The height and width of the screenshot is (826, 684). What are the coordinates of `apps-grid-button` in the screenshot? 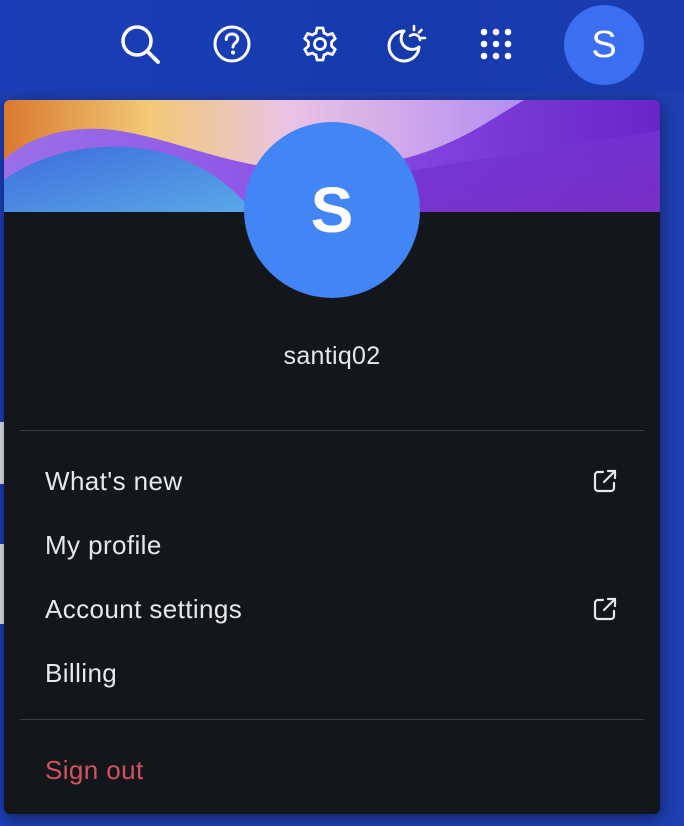 It's located at (496, 44).